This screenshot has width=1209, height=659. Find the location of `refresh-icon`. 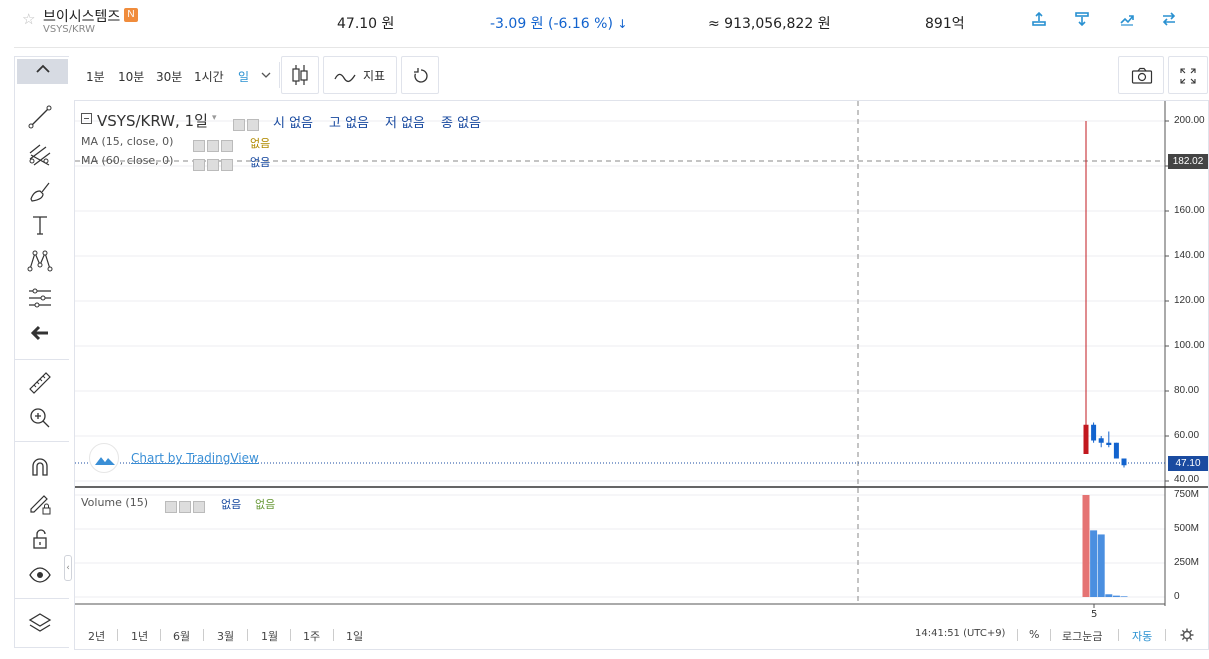

refresh-icon is located at coordinates (421, 75).